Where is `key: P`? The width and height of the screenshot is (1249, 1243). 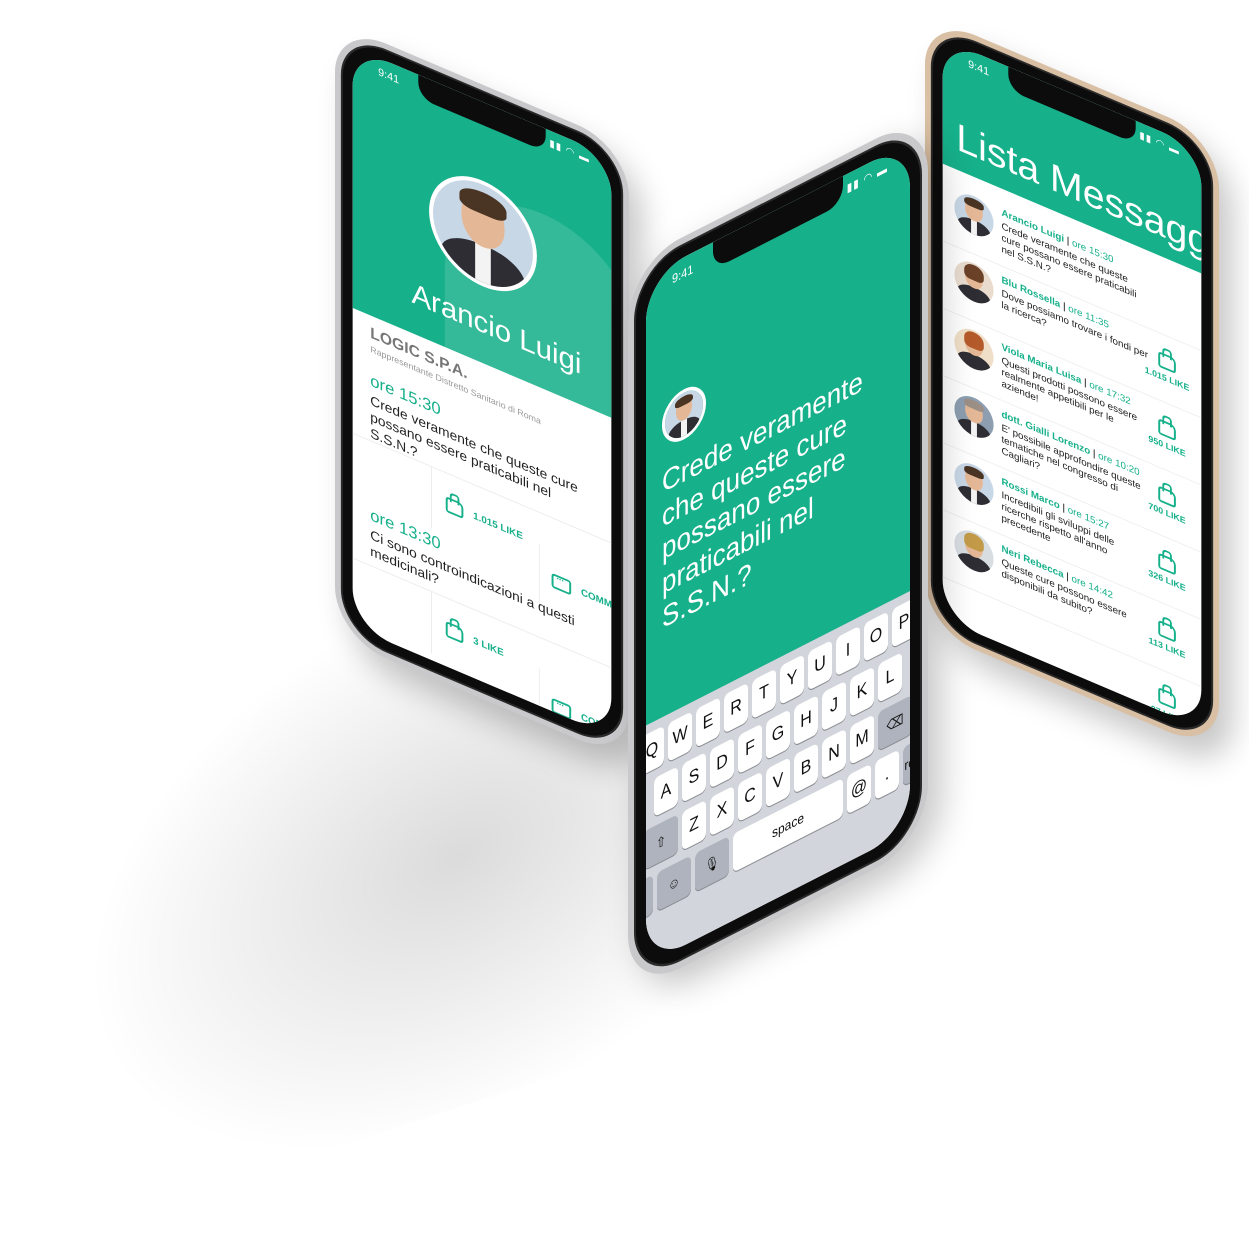
key: P is located at coordinates (901, 623).